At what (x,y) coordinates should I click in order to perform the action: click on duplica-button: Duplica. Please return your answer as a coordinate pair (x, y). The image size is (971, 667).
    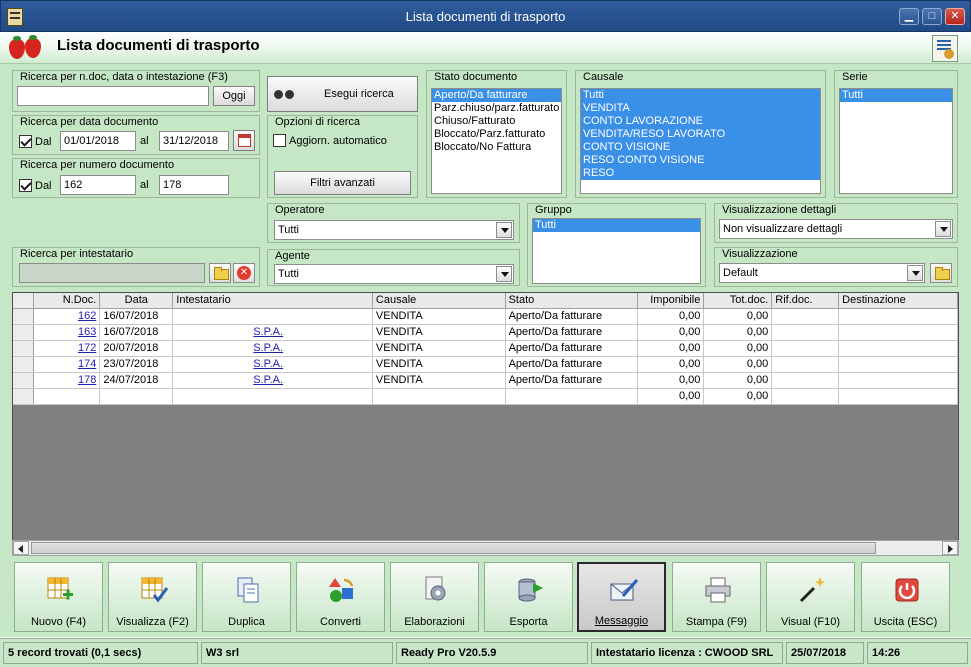
    Looking at the image, I should click on (246, 597).